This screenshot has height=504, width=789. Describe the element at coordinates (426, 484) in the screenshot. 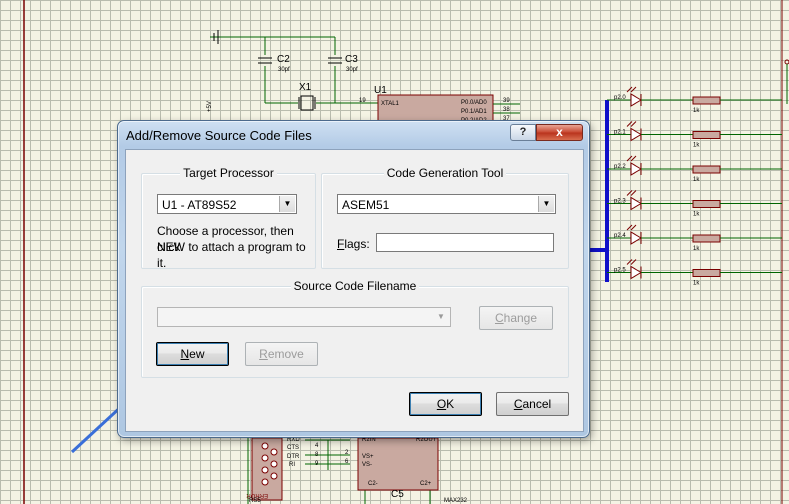

I see `c5-pin-1: C2+` at that location.